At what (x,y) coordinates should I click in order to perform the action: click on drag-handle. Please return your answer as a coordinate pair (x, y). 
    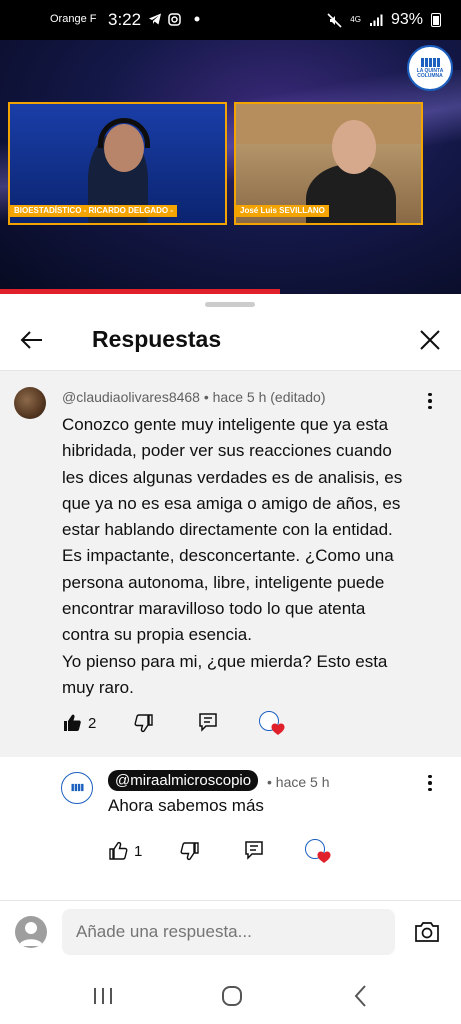
    Looking at the image, I should click on (230, 304).